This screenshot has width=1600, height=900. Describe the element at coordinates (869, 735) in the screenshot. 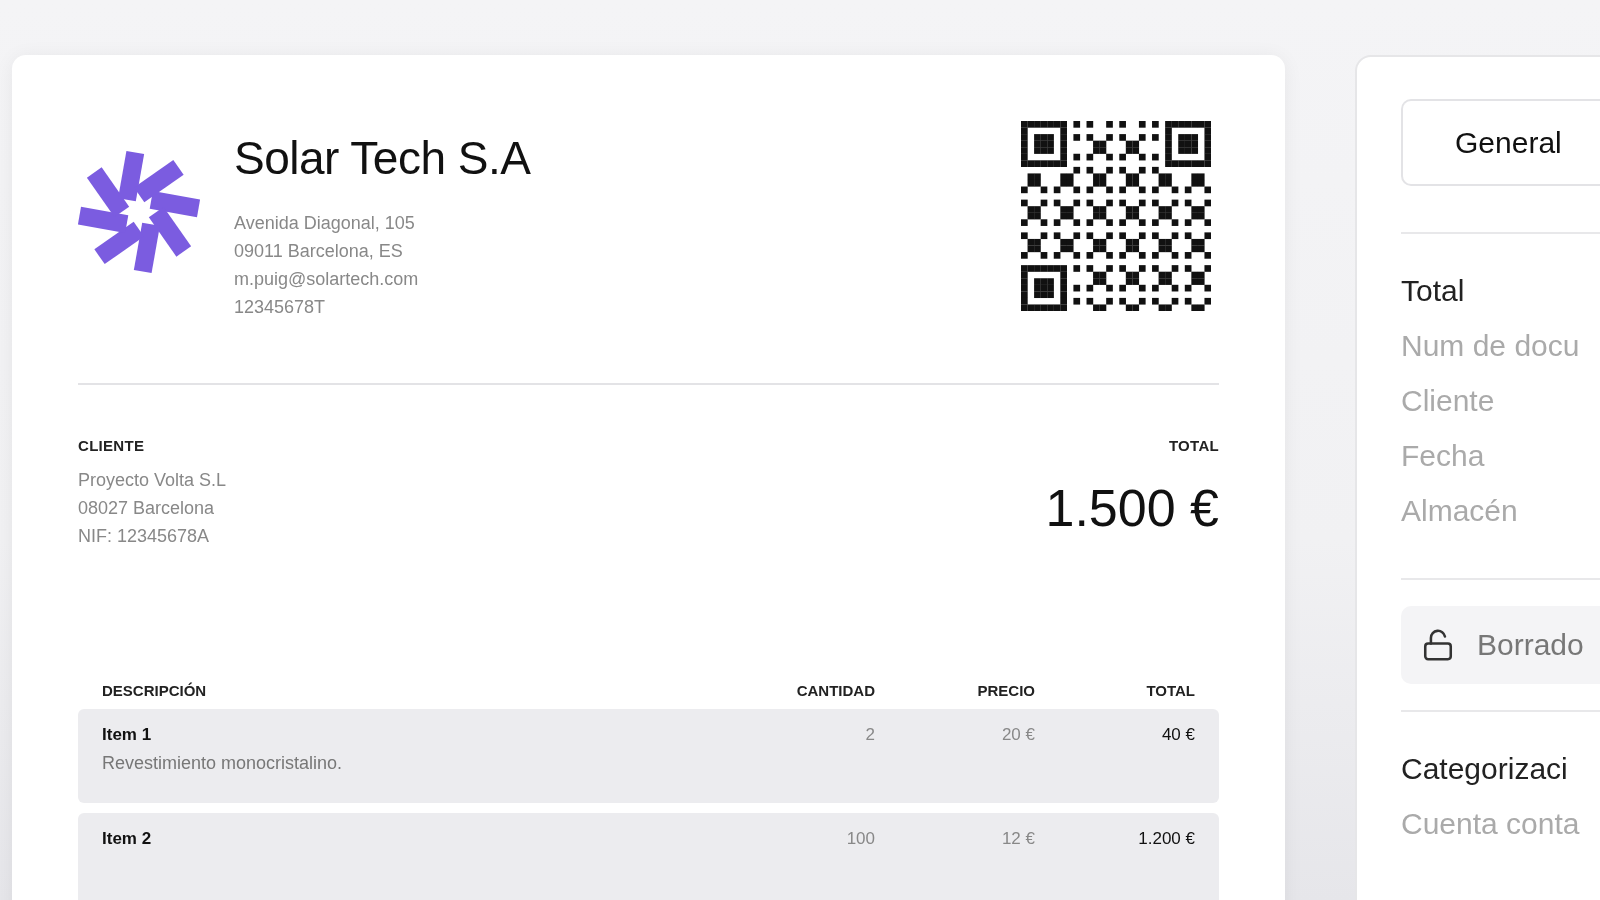

I see `quantity-cell-text: 2` at that location.